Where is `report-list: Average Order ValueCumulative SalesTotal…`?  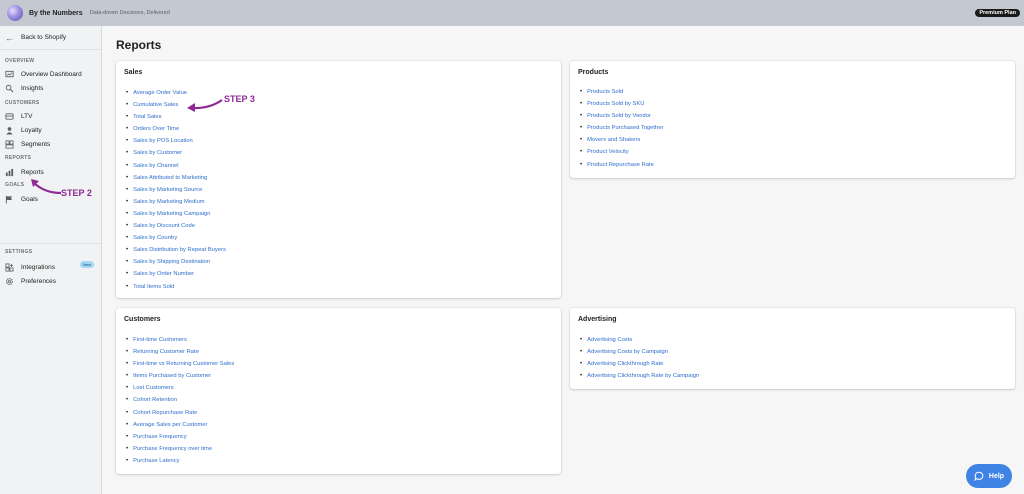
report-list: Average Order ValueCumulative SalesTotal… is located at coordinates (176, 190).